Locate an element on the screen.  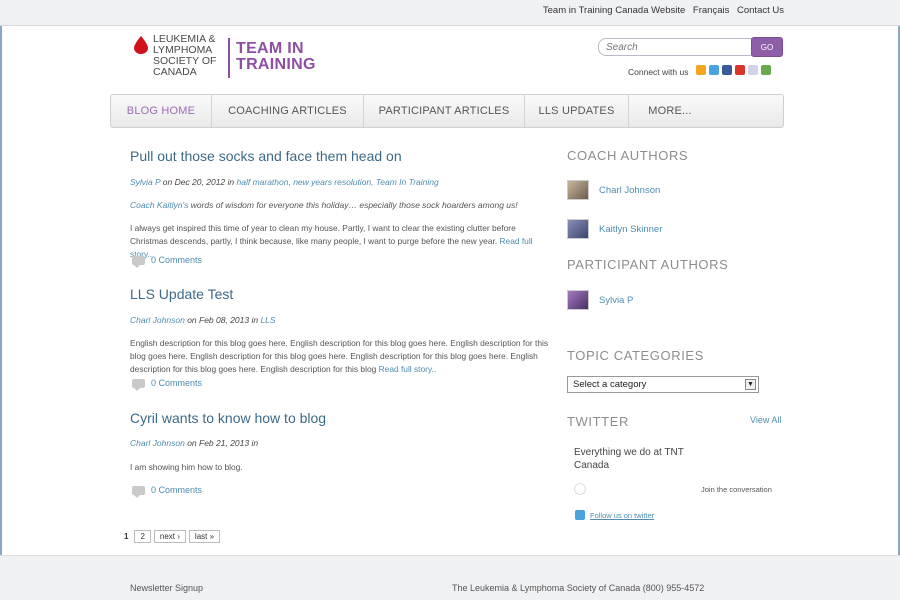
loading-icon is located at coordinates (580, 489).